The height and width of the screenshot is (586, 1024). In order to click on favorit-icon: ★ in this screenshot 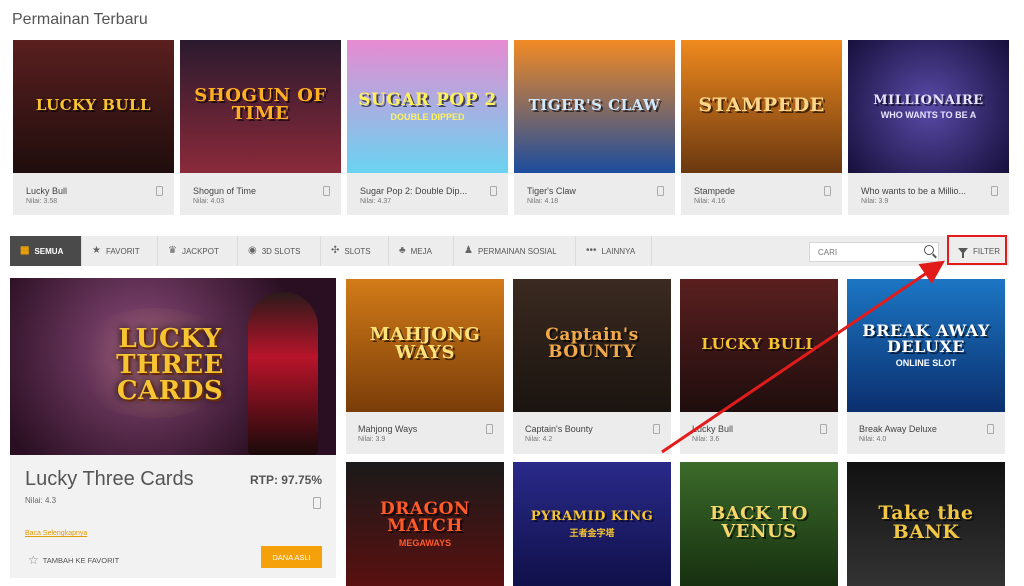, I will do `click(96, 250)`.